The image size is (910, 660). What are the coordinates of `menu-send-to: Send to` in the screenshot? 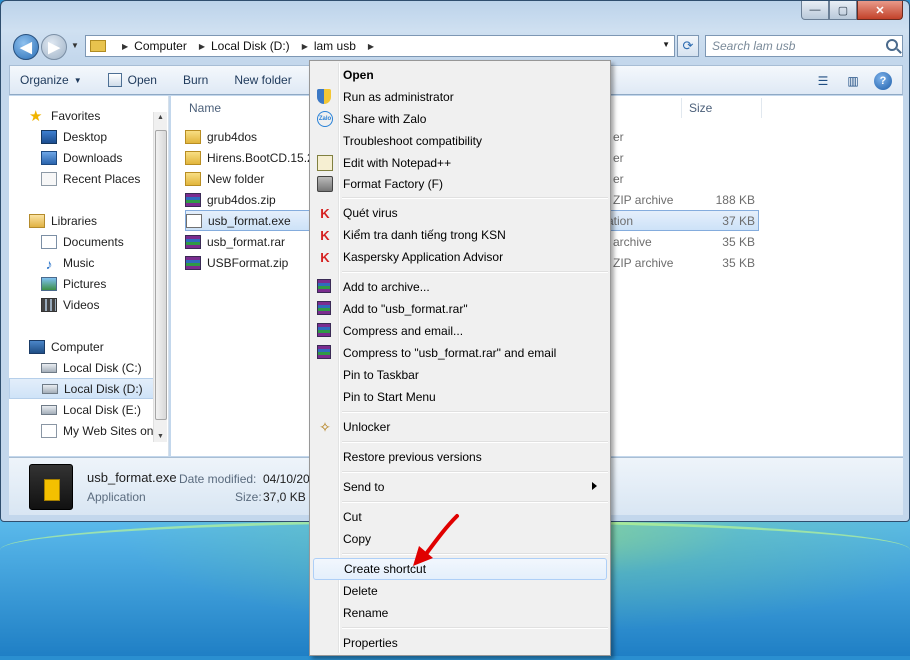 It's located at (460, 487).